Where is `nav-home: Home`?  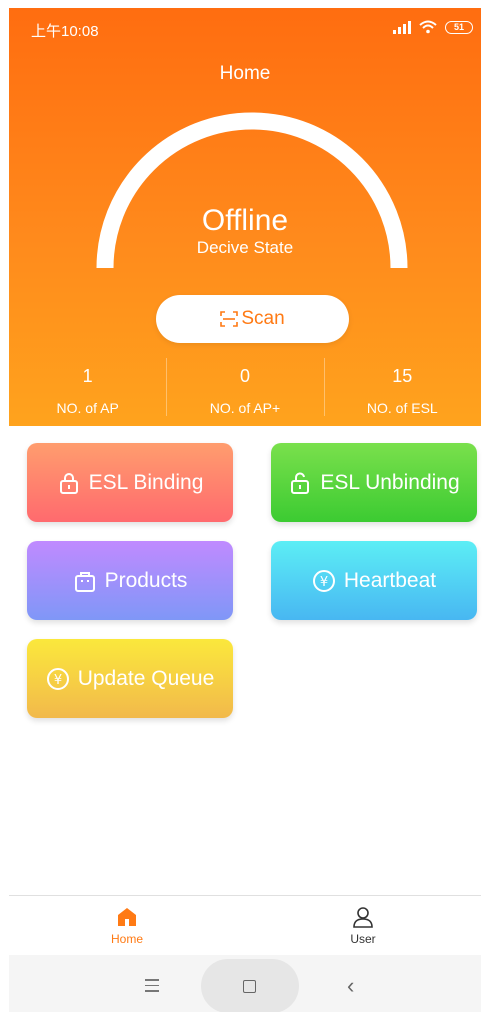 nav-home: Home is located at coordinates (127, 925).